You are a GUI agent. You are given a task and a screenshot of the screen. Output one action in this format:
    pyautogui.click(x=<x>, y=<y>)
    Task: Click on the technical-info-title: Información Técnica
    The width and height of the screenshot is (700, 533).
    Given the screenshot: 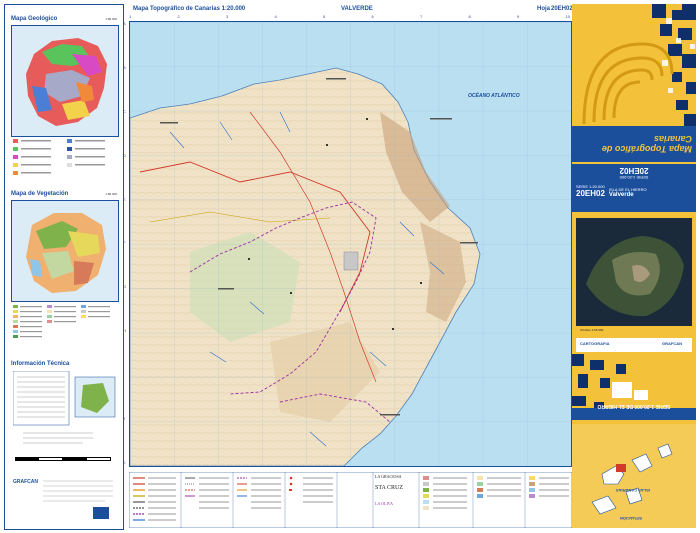 What is the action you would take?
    pyautogui.click(x=40, y=364)
    